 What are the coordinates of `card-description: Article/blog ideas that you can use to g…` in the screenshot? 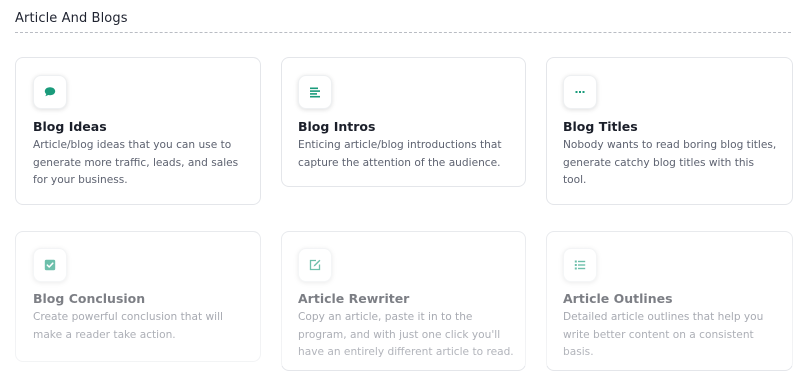 It's located at (136, 162).